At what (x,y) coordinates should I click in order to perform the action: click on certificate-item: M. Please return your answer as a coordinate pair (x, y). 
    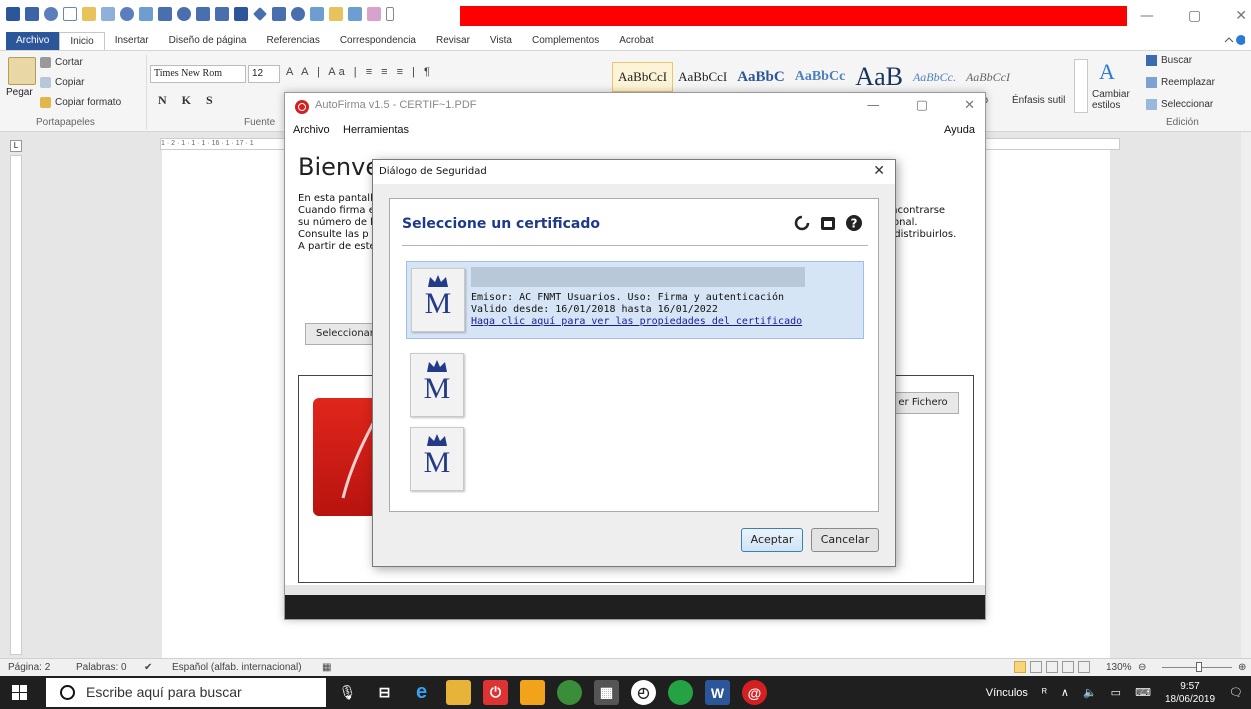
    Looking at the image, I should click on (635, 460).